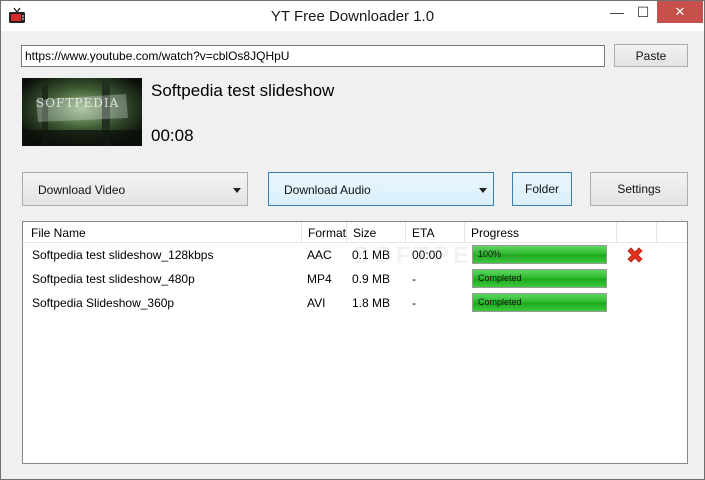 Image resolution: width=705 pixels, height=480 pixels. What do you see at coordinates (135, 189) in the screenshot?
I see `download-video-dropdown: Download Video` at bounding box center [135, 189].